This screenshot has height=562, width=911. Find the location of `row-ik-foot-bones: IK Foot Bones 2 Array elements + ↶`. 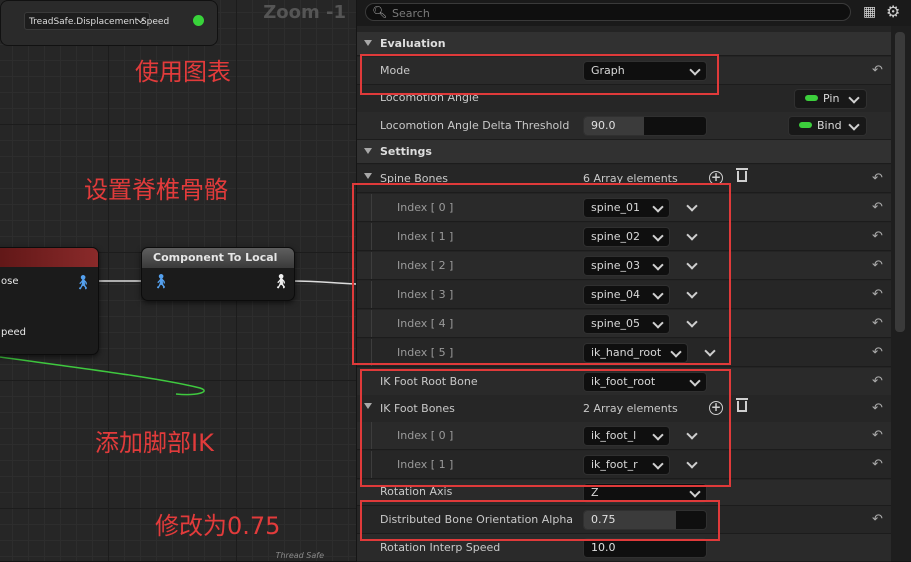

row-ik-foot-bones: IK Foot Bones 2 Array elements + ↶ is located at coordinates (624, 409).